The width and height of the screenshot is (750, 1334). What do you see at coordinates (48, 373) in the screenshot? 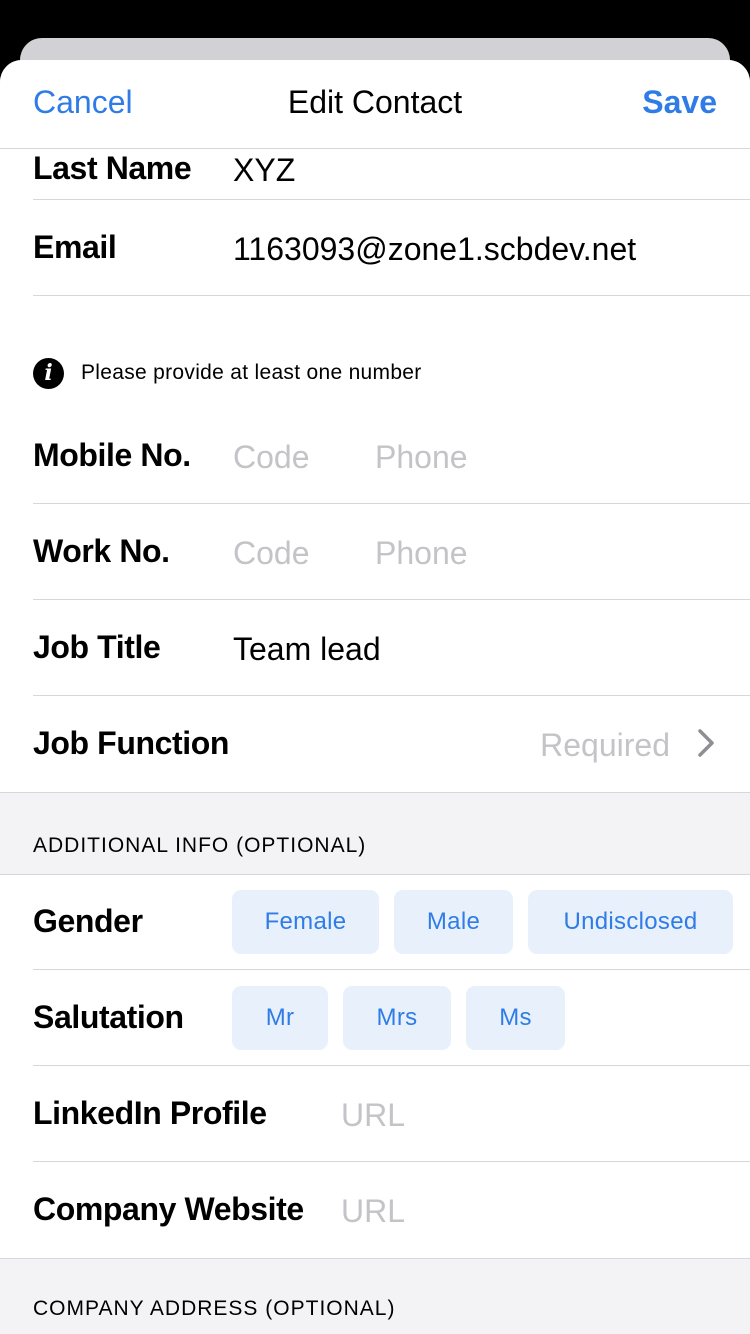
I see `info-icon: i` at bounding box center [48, 373].